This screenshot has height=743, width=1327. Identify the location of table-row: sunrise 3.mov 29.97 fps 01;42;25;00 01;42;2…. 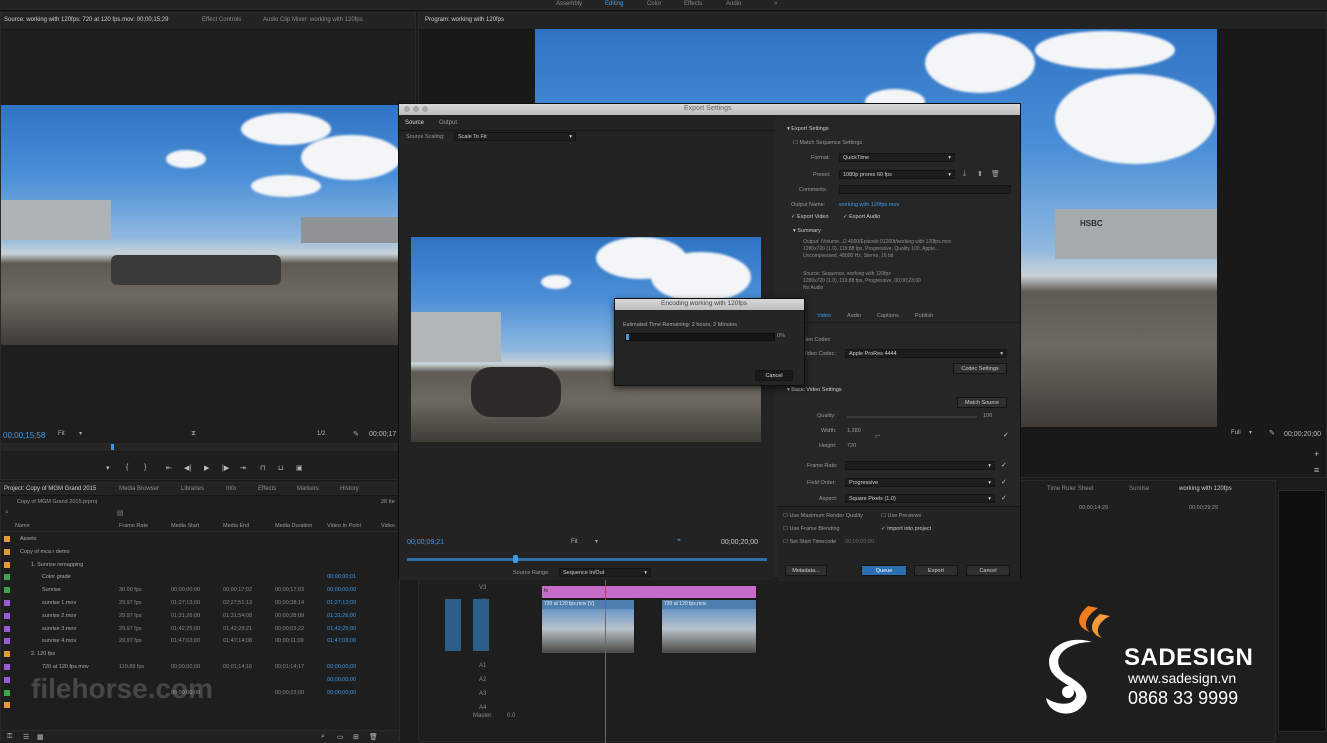
(200, 629).